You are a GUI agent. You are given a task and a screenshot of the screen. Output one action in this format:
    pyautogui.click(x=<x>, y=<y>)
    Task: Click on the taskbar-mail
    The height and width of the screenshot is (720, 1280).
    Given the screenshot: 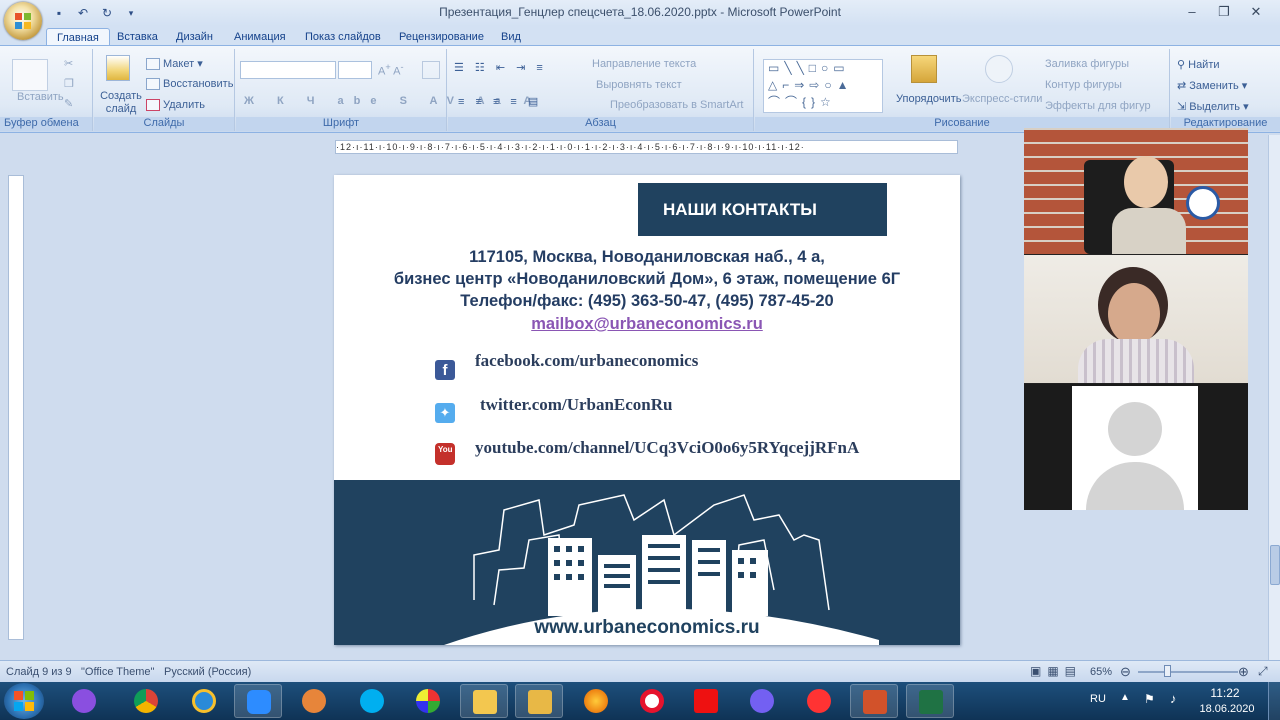 What is the action you would take?
    pyautogui.click(x=539, y=701)
    